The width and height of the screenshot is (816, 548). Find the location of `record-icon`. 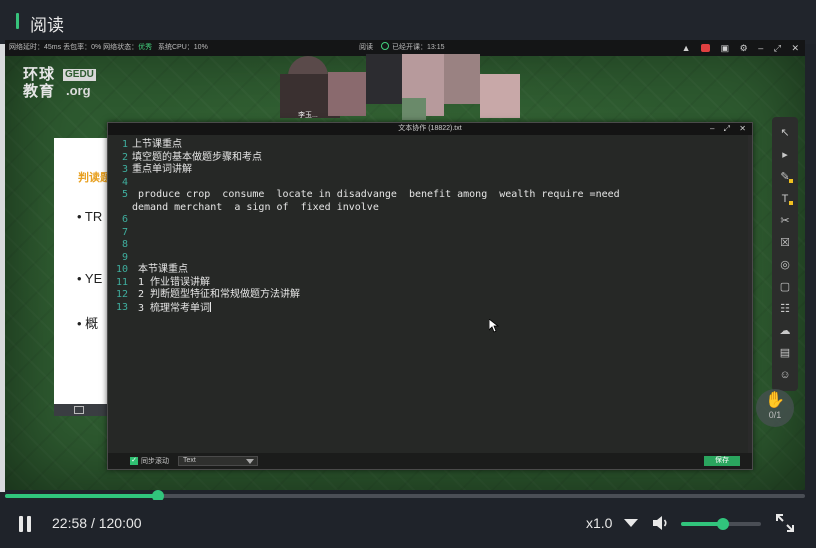

record-icon is located at coordinates (706, 48).